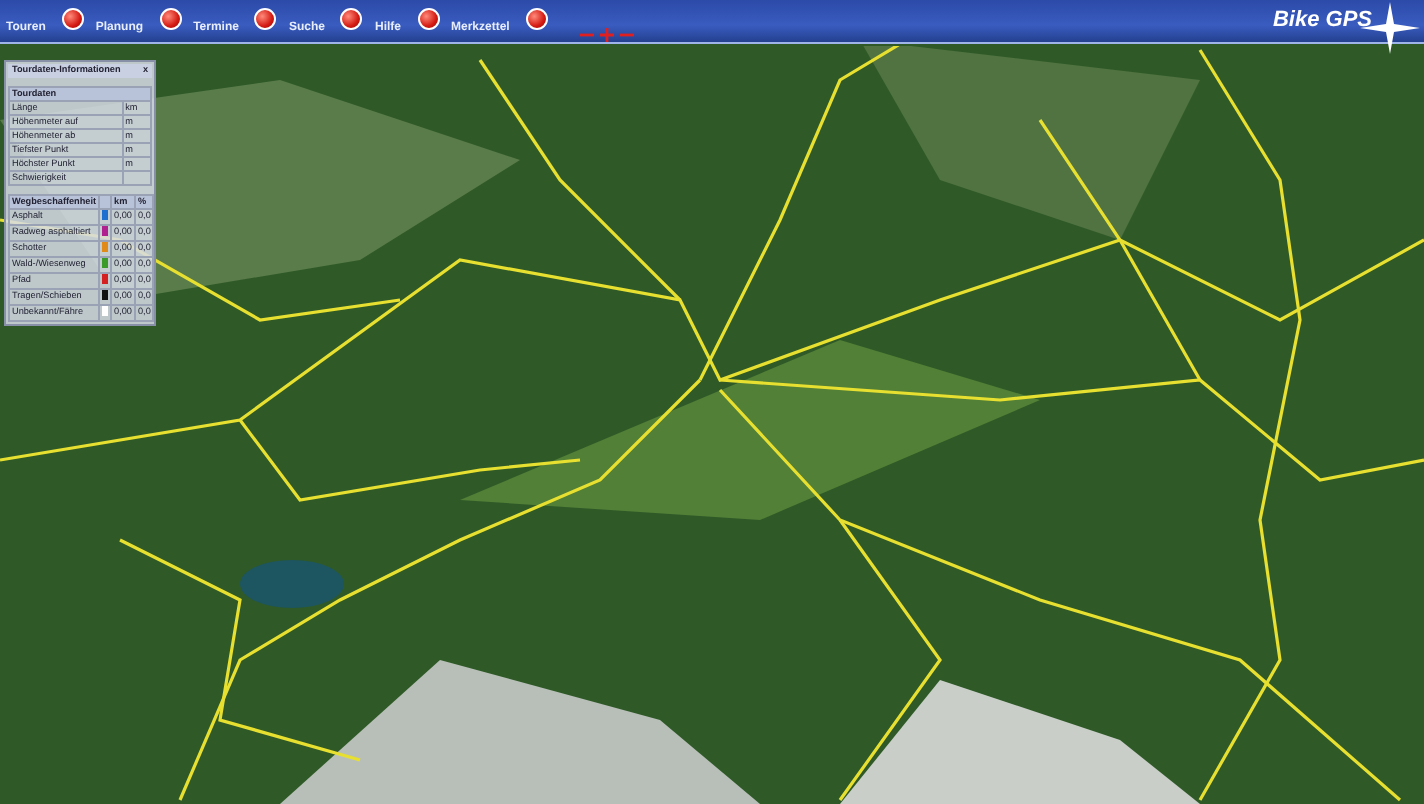  What do you see at coordinates (1322, 21) in the screenshot?
I see `logo-text: Bike GPS` at bounding box center [1322, 21].